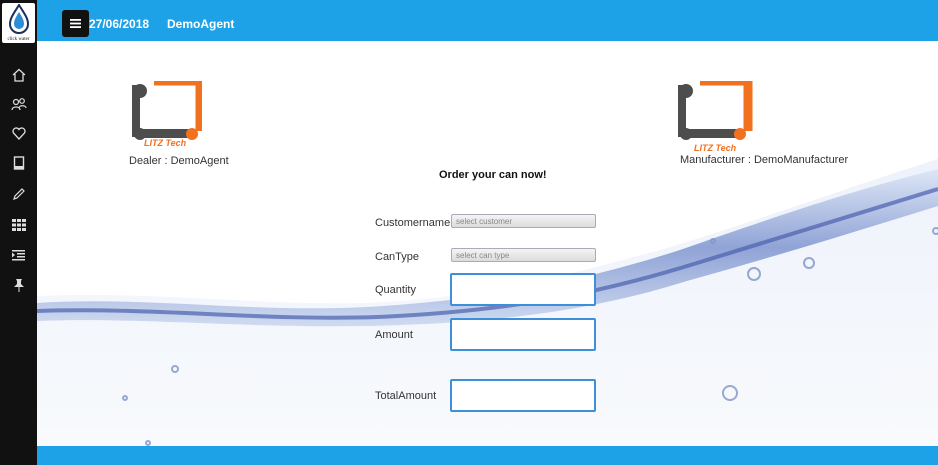  I want to click on manufacturer-logo: LITZ Tech, so click(715, 114).